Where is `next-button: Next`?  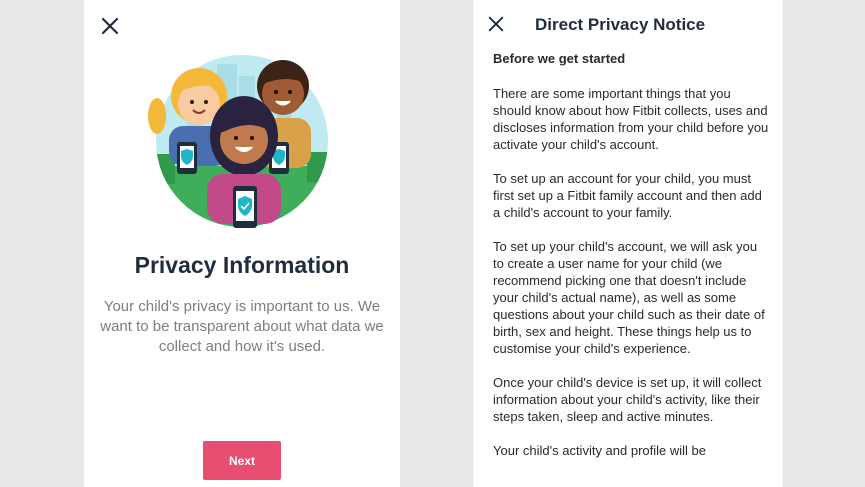 next-button: Next is located at coordinates (242, 460).